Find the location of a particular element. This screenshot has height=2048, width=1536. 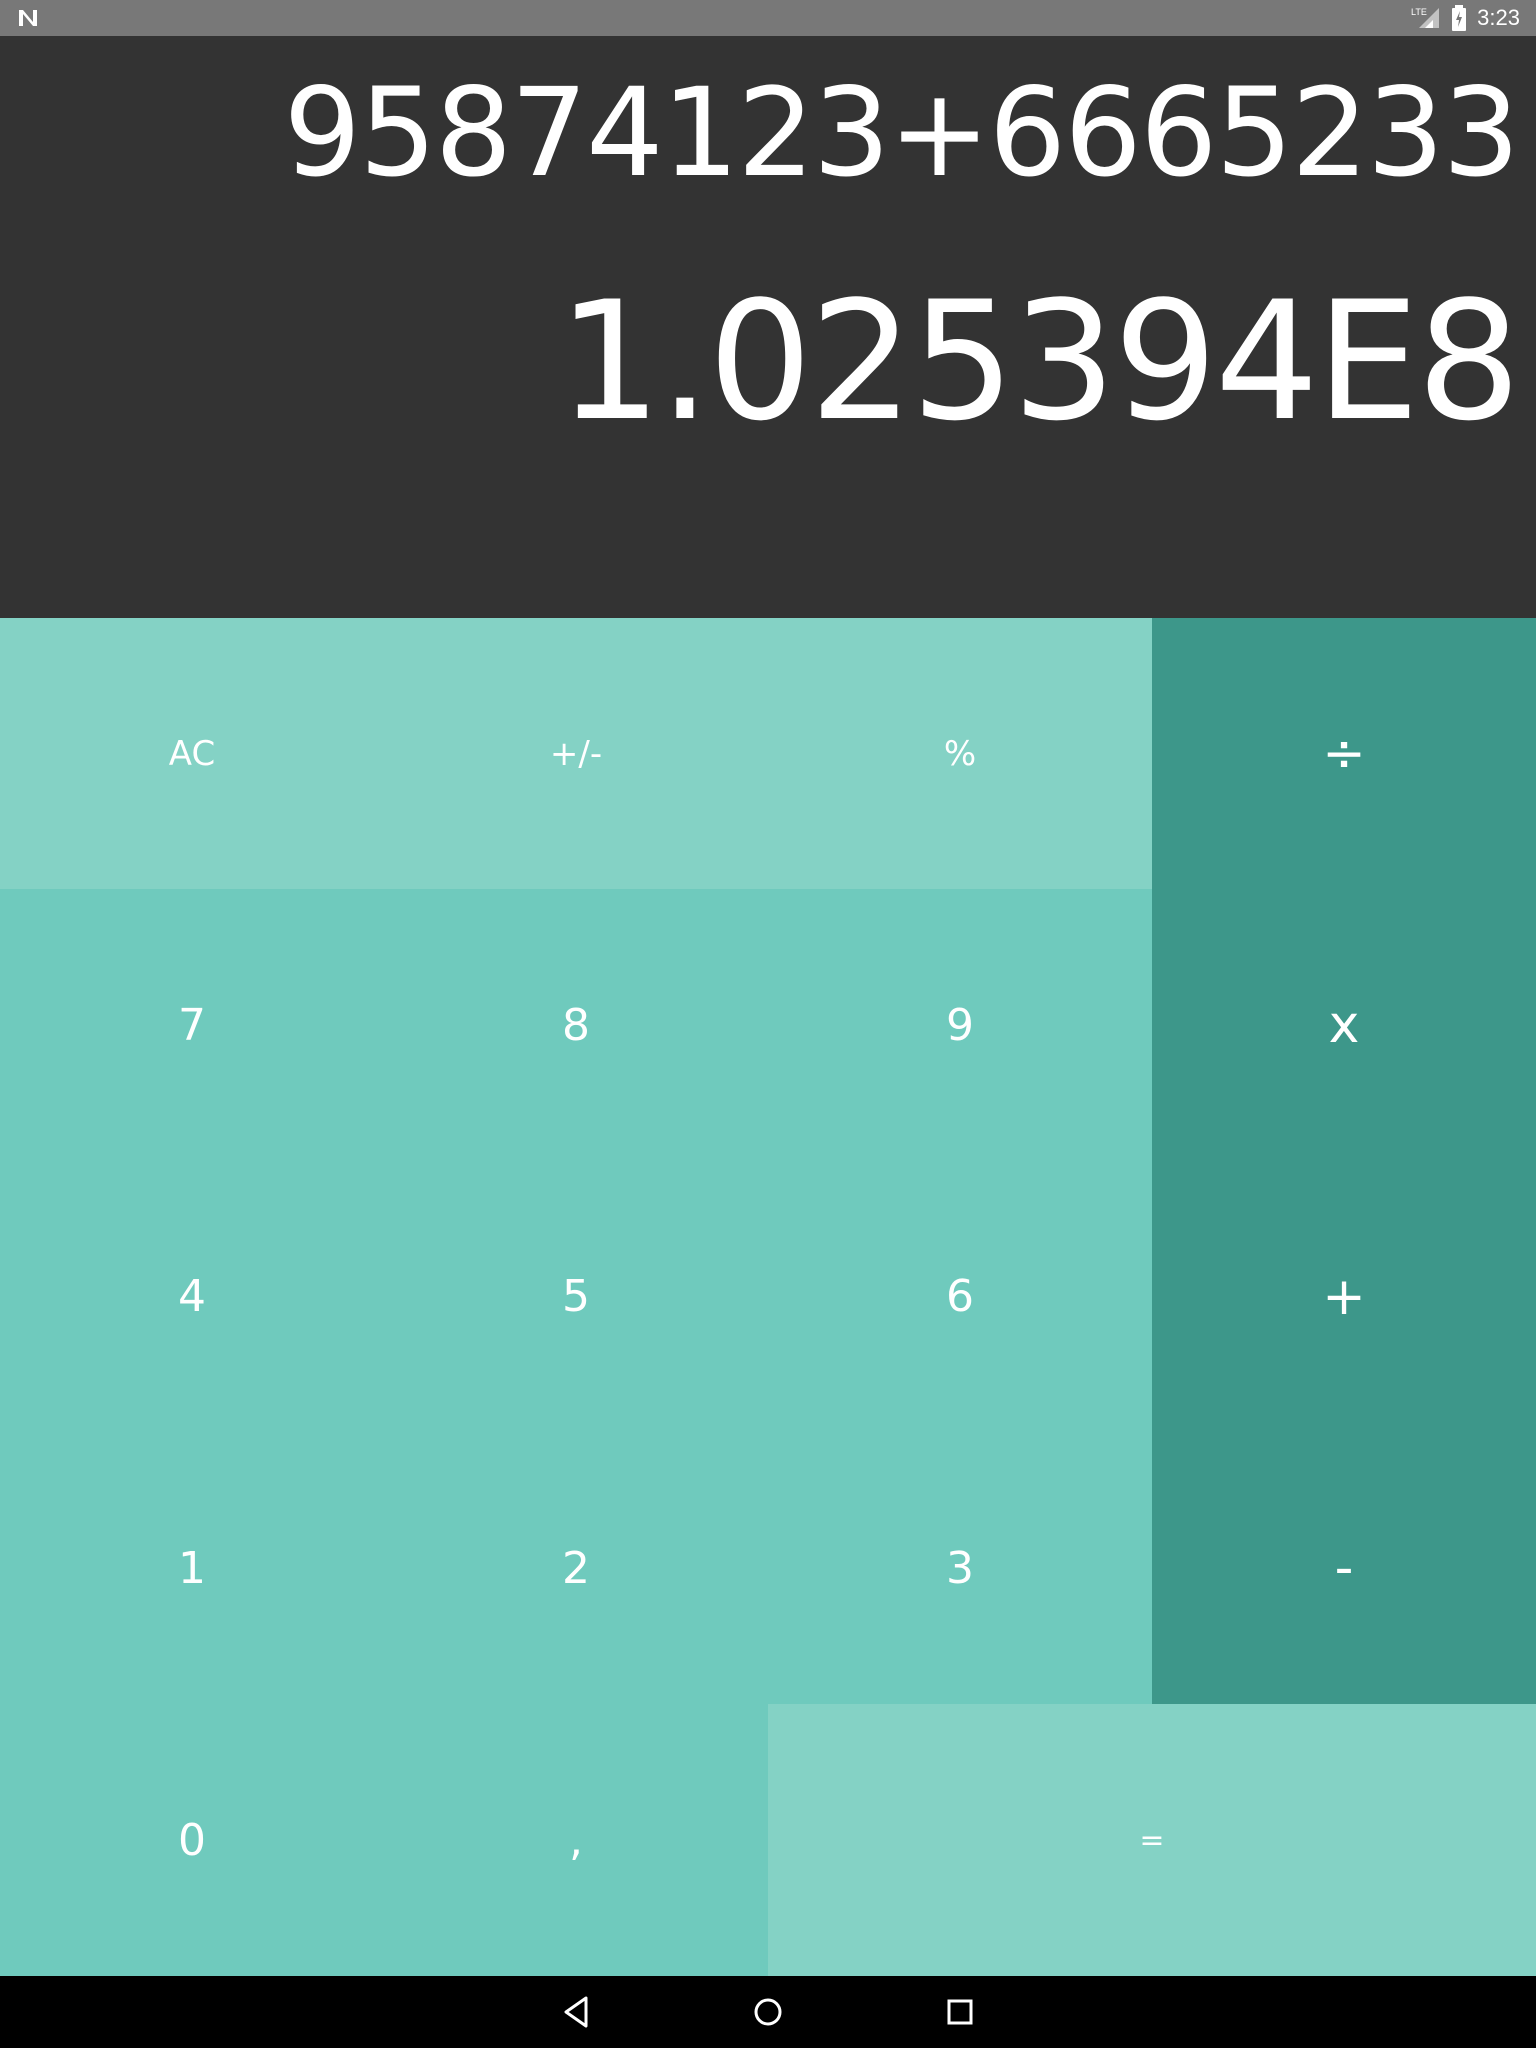

digit-4-button: 4 is located at coordinates (192, 1296).